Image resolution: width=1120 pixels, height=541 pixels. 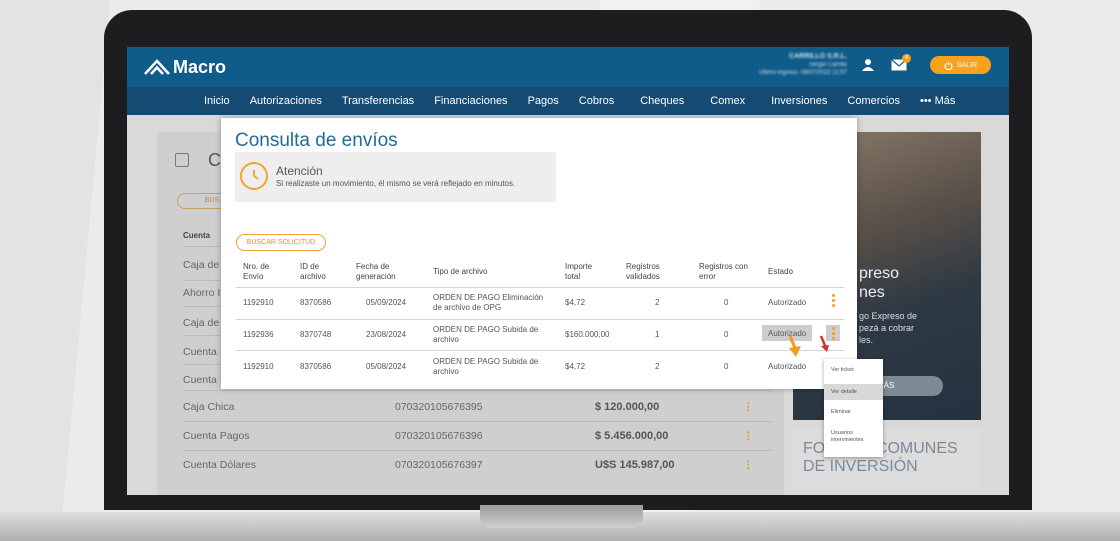 What do you see at coordinates (879, 283) in the screenshot?
I see `promo-title: preso nes` at bounding box center [879, 283].